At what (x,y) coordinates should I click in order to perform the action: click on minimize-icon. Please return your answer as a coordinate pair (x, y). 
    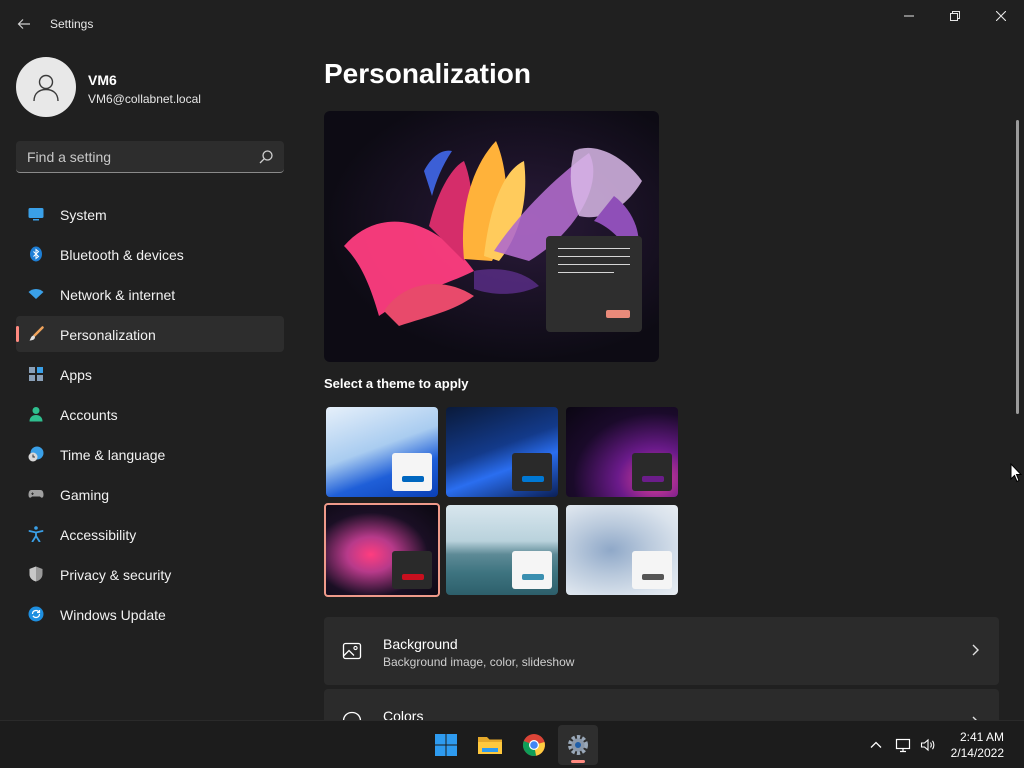
    Looking at the image, I should click on (909, 16).